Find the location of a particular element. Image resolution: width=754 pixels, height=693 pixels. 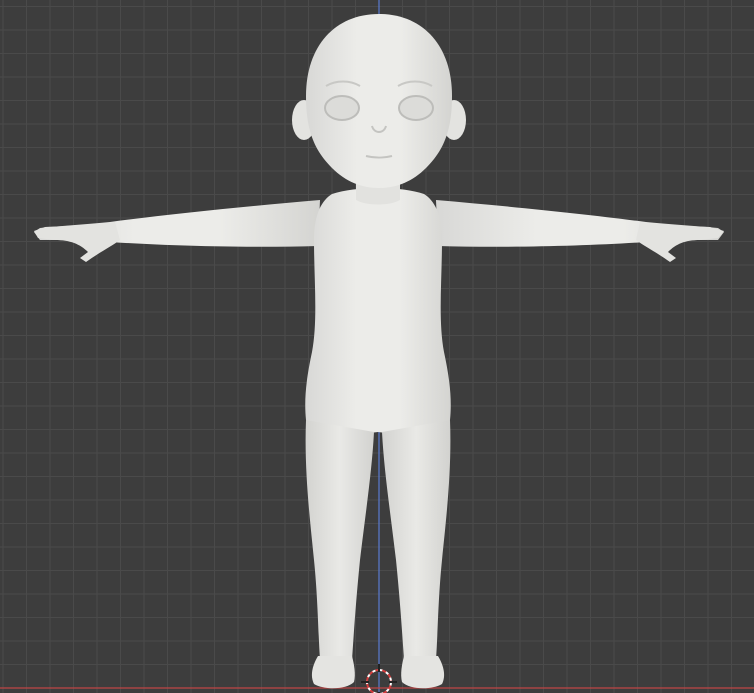

left-foot is located at coordinates (333, 672).